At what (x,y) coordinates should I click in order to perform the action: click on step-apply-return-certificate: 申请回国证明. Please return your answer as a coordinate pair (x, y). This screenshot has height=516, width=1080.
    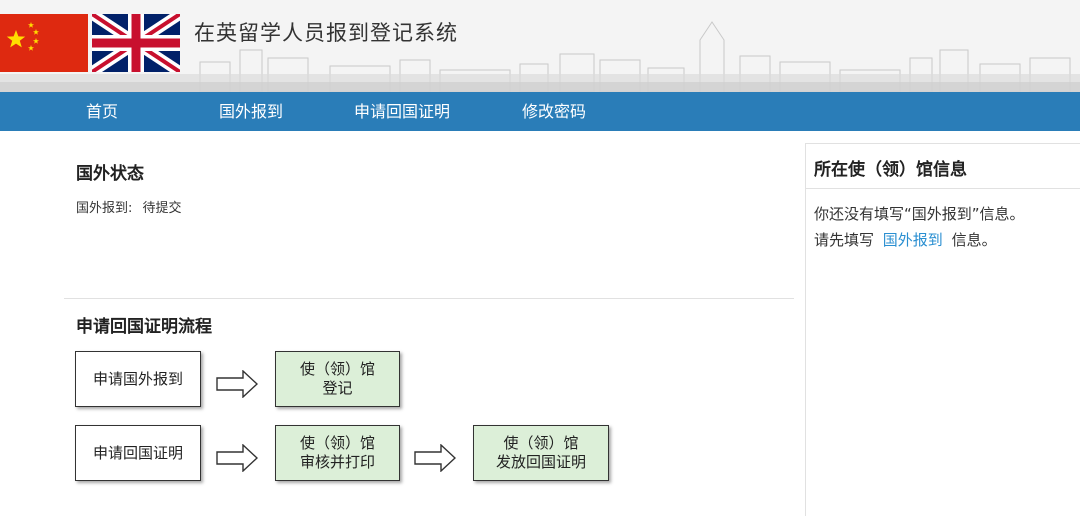
    Looking at the image, I should click on (138, 453).